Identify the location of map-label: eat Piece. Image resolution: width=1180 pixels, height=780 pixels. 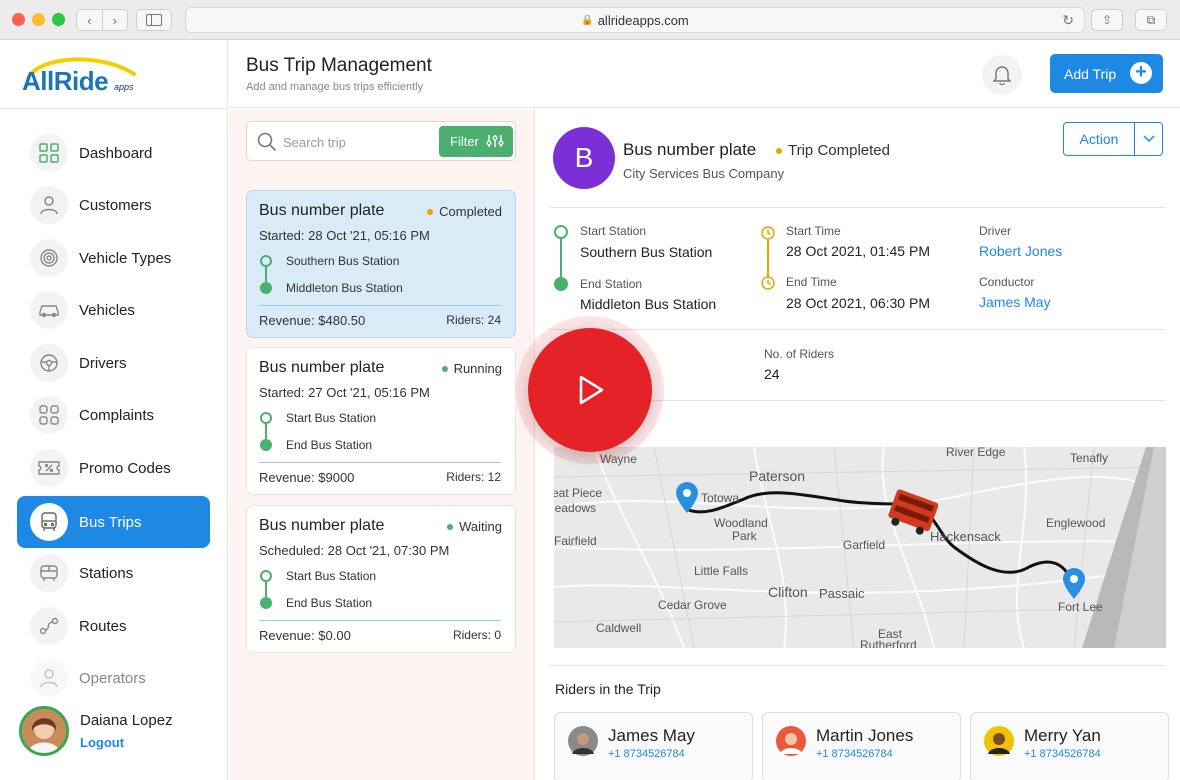
(578, 493).